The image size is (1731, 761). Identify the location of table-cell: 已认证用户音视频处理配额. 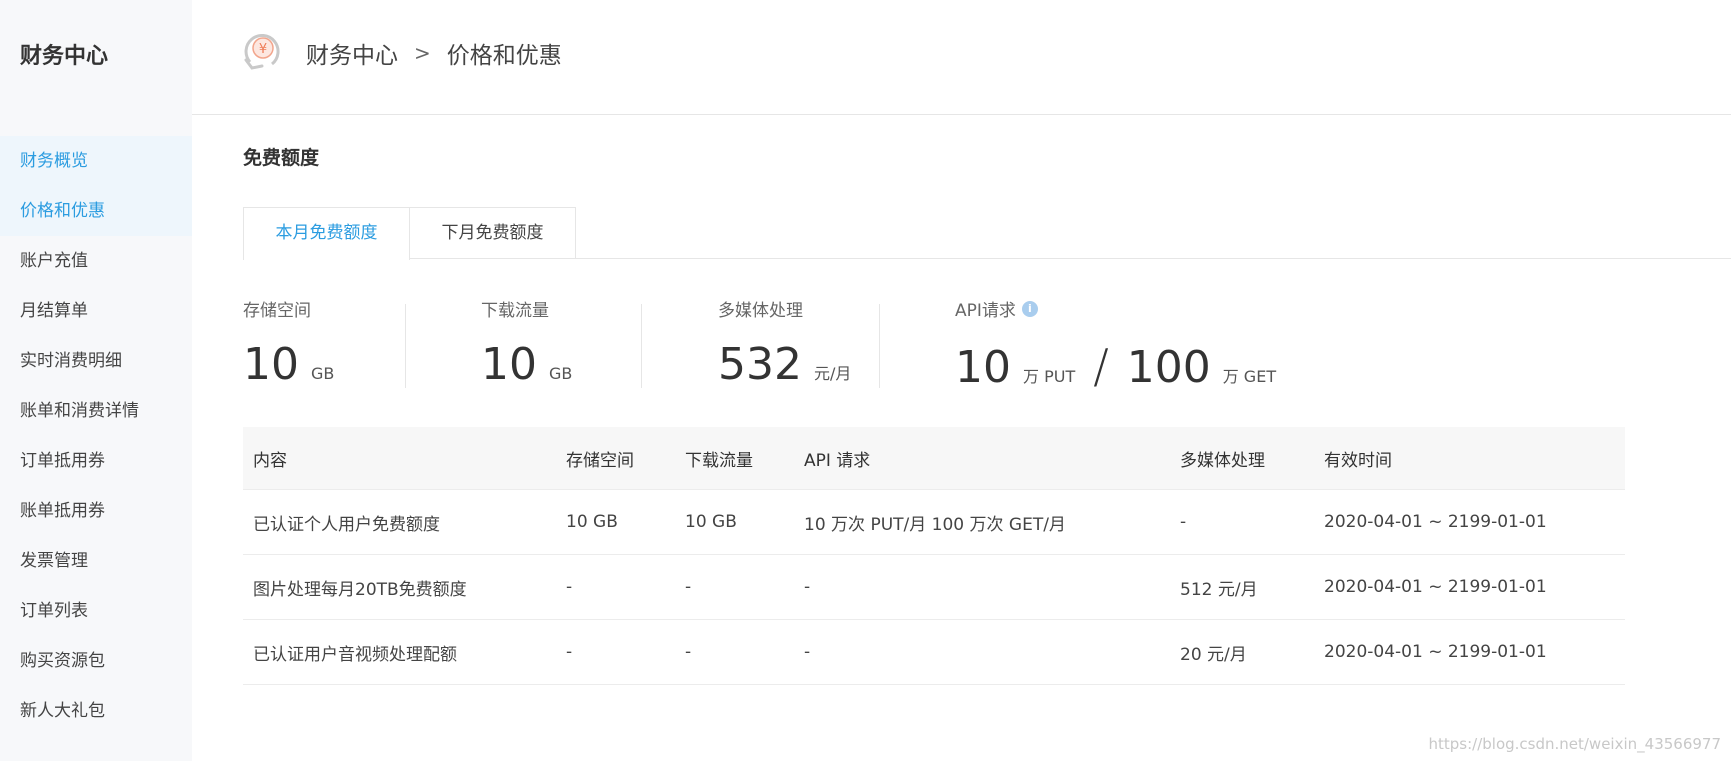
(399, 652).